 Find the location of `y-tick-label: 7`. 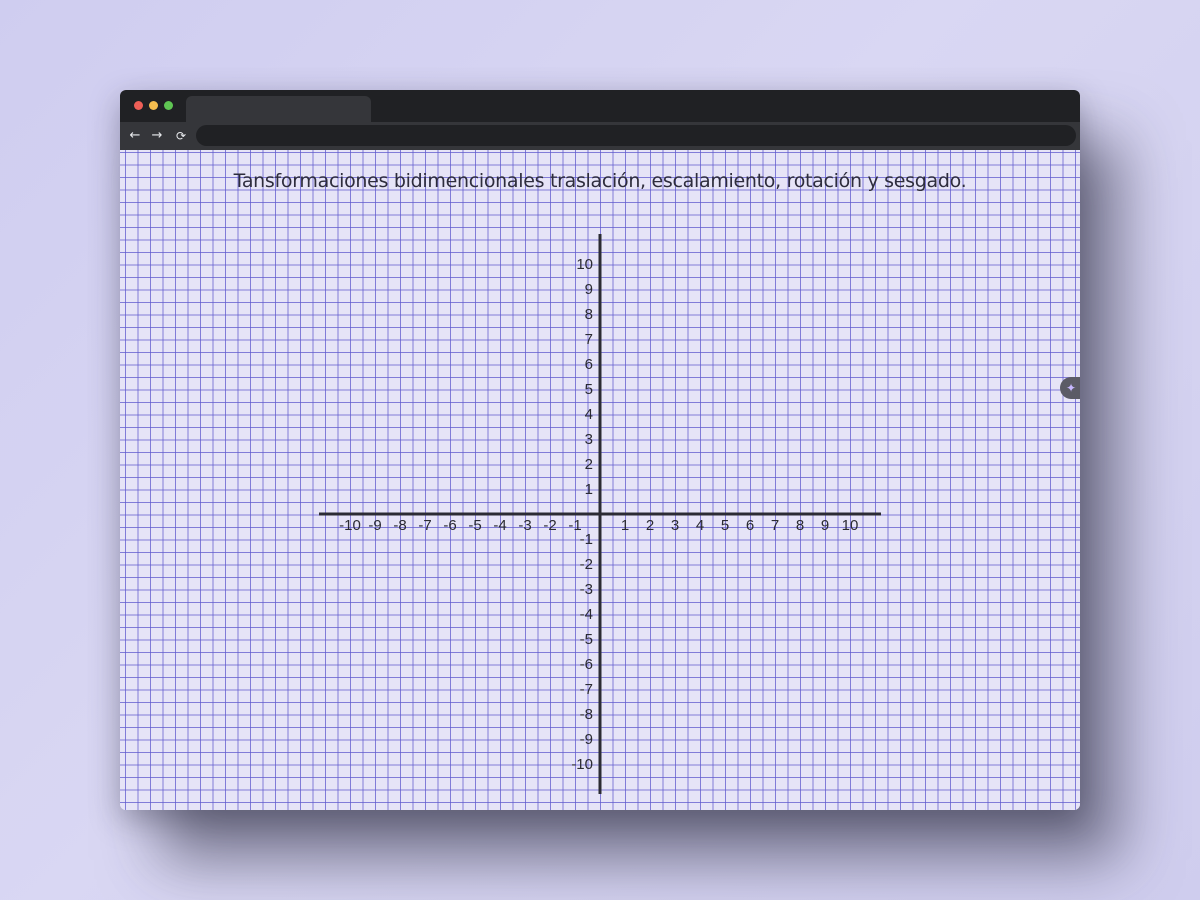

y-tick-label: 7 is located at coordinates (589, 339).